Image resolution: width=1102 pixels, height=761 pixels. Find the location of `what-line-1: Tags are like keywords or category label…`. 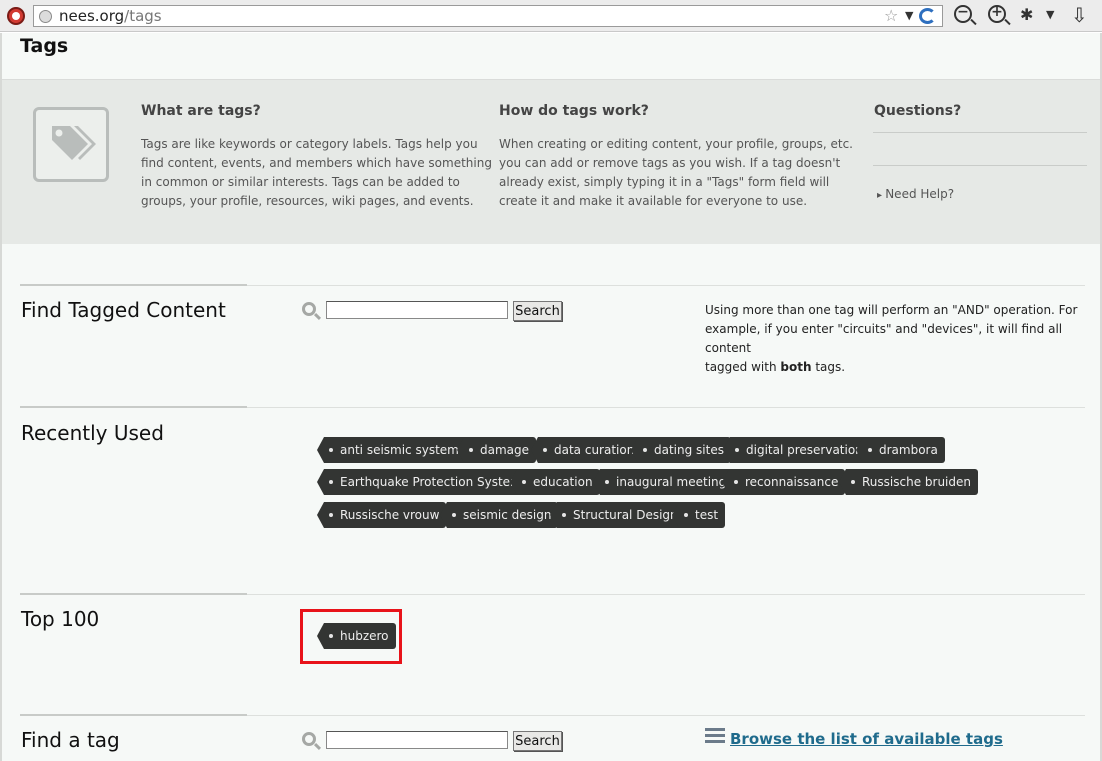

what-line-1: Tags are like keywords or category label… is located at coordinates (309, 144).